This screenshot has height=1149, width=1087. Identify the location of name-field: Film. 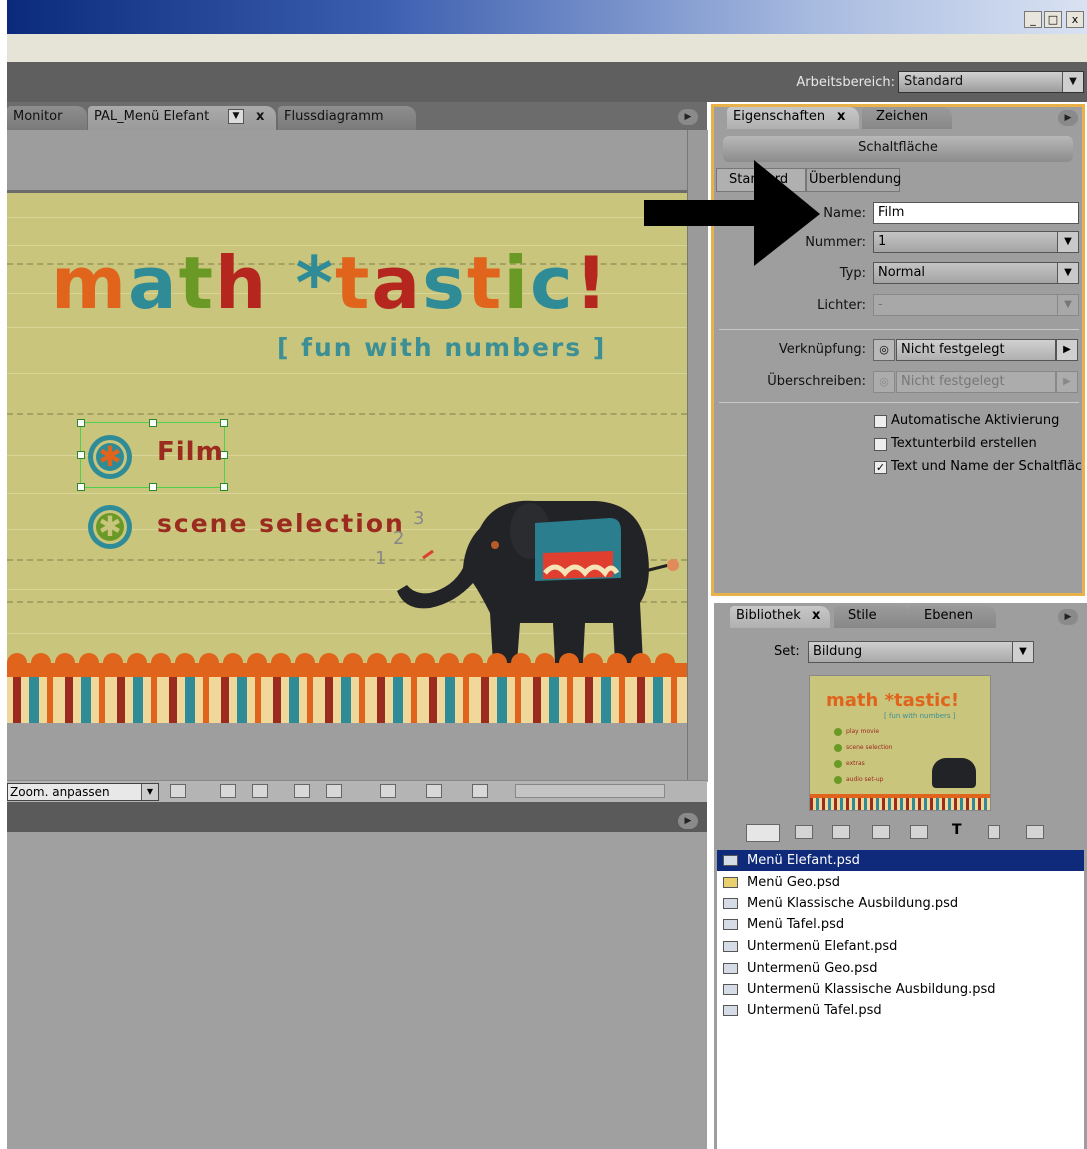
(976, 213).